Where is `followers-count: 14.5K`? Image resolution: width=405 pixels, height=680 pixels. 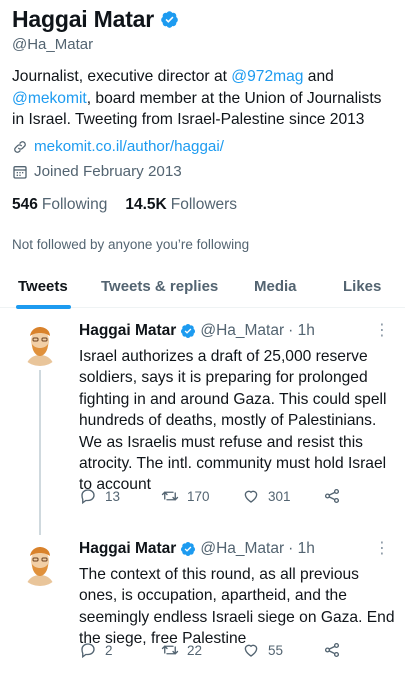
followers-count: 14.5K is located at coordinates (146, 204).